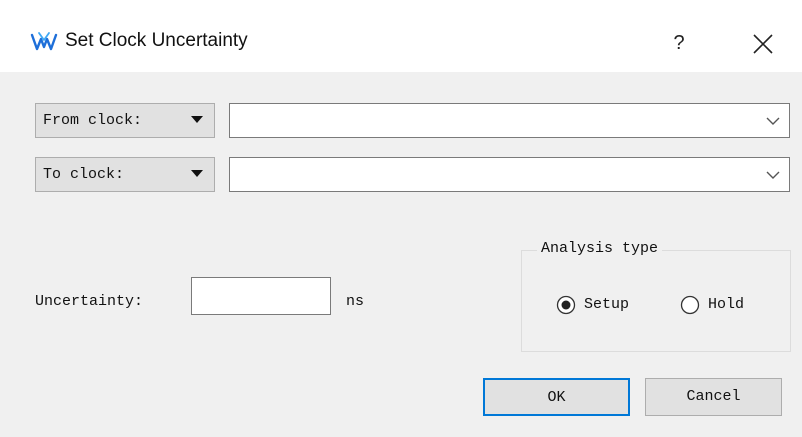 The width and height of the screenshot is (802, 437). I want to click on to-clock-combobox, so click(509, 174).